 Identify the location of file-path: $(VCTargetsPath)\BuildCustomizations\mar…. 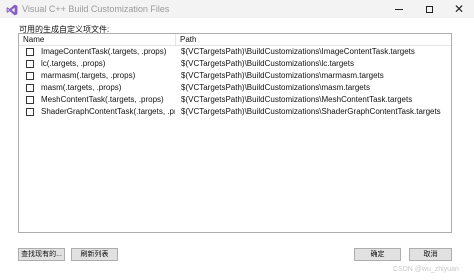
(282, 75).